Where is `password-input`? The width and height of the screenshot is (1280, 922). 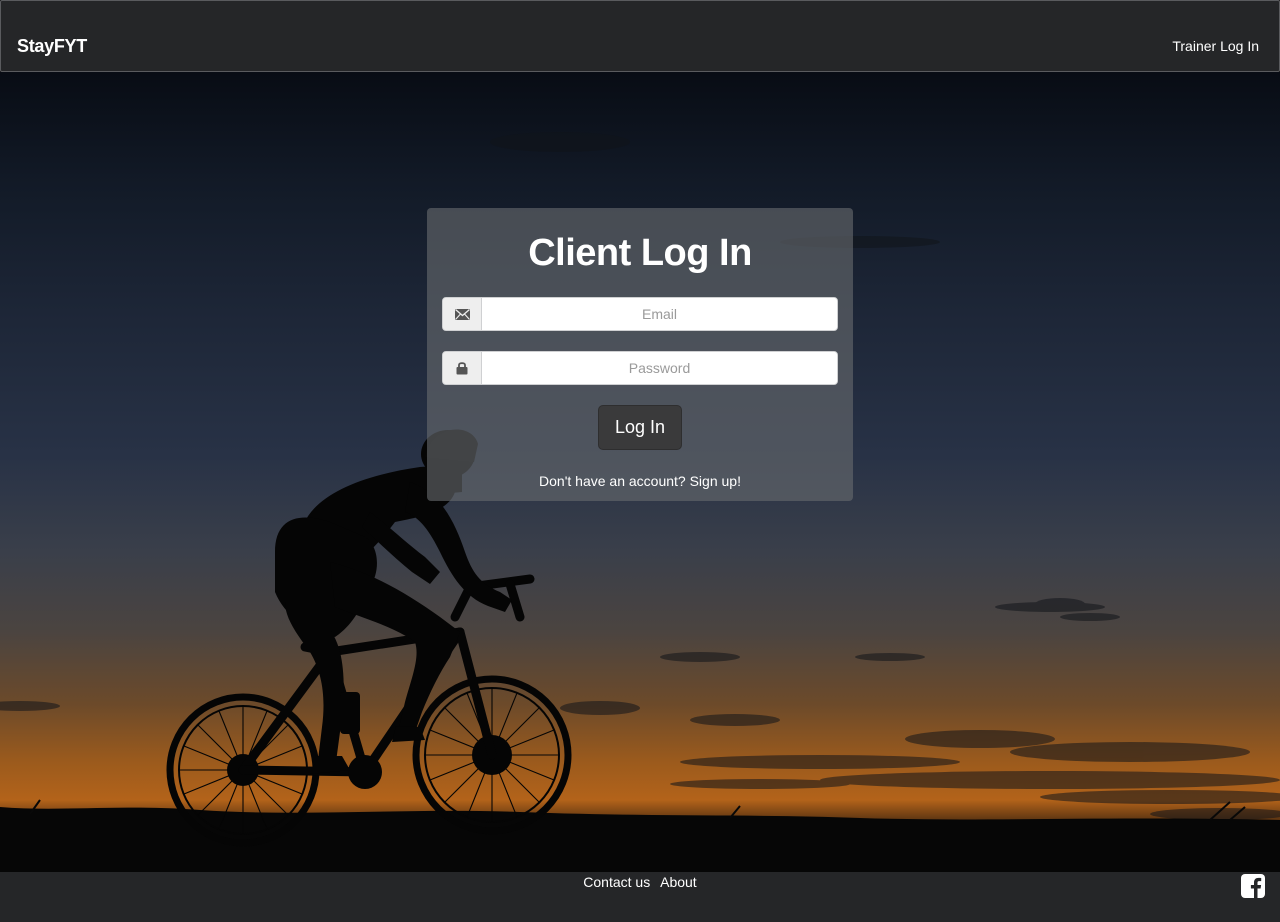 password-input is located at coordinates (659, 368).